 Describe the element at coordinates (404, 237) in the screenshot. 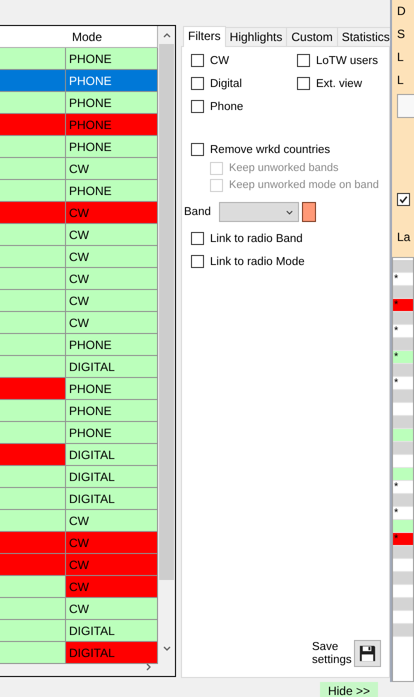

I see `list-label: La` at that location.